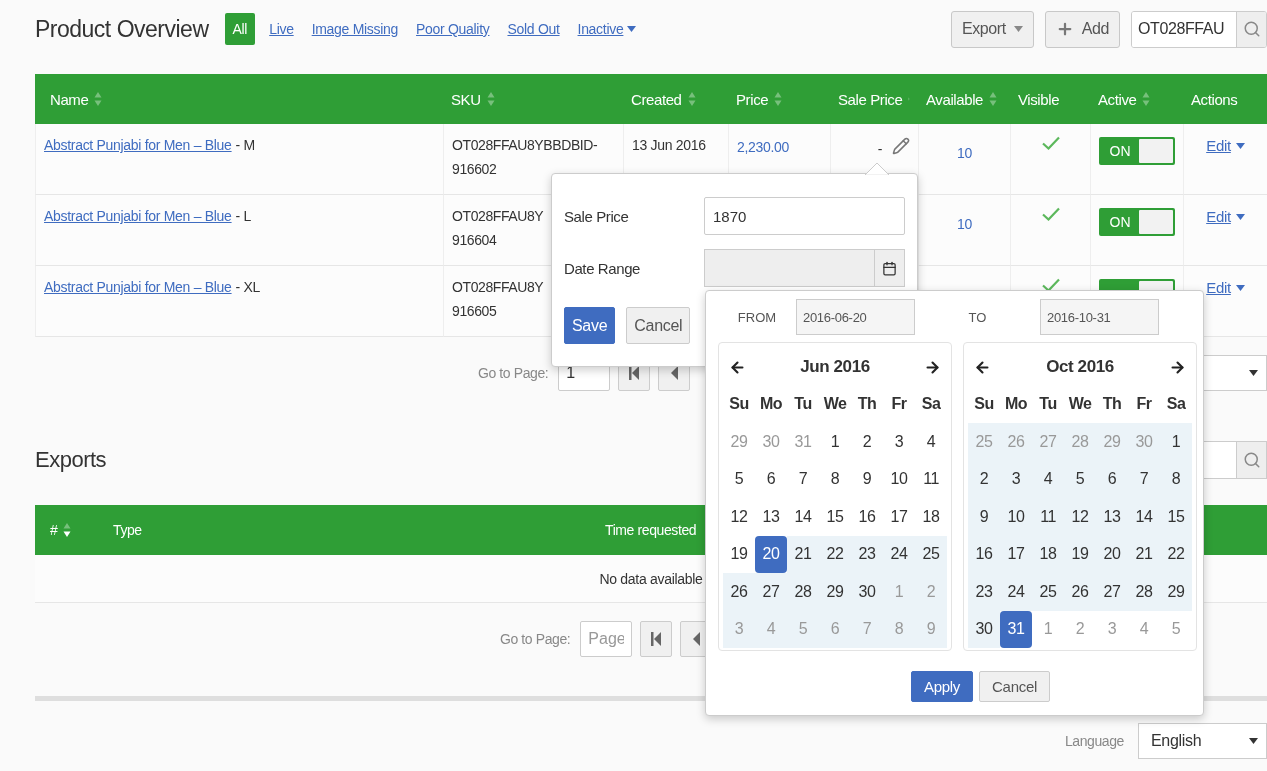 Image resolution: width=1267 pixels, height=771 pixels. What do you see at coordinates (942, 686) in the screenshot?
I see `apply-button: Apply` at bounding box center [942, 686].